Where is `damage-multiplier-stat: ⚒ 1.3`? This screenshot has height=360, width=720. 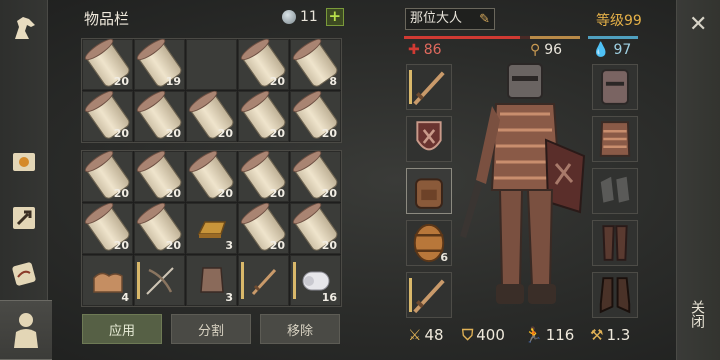
damage-multiplier-stat: ⚒ 1.3 is located at coordinates (610, 335).